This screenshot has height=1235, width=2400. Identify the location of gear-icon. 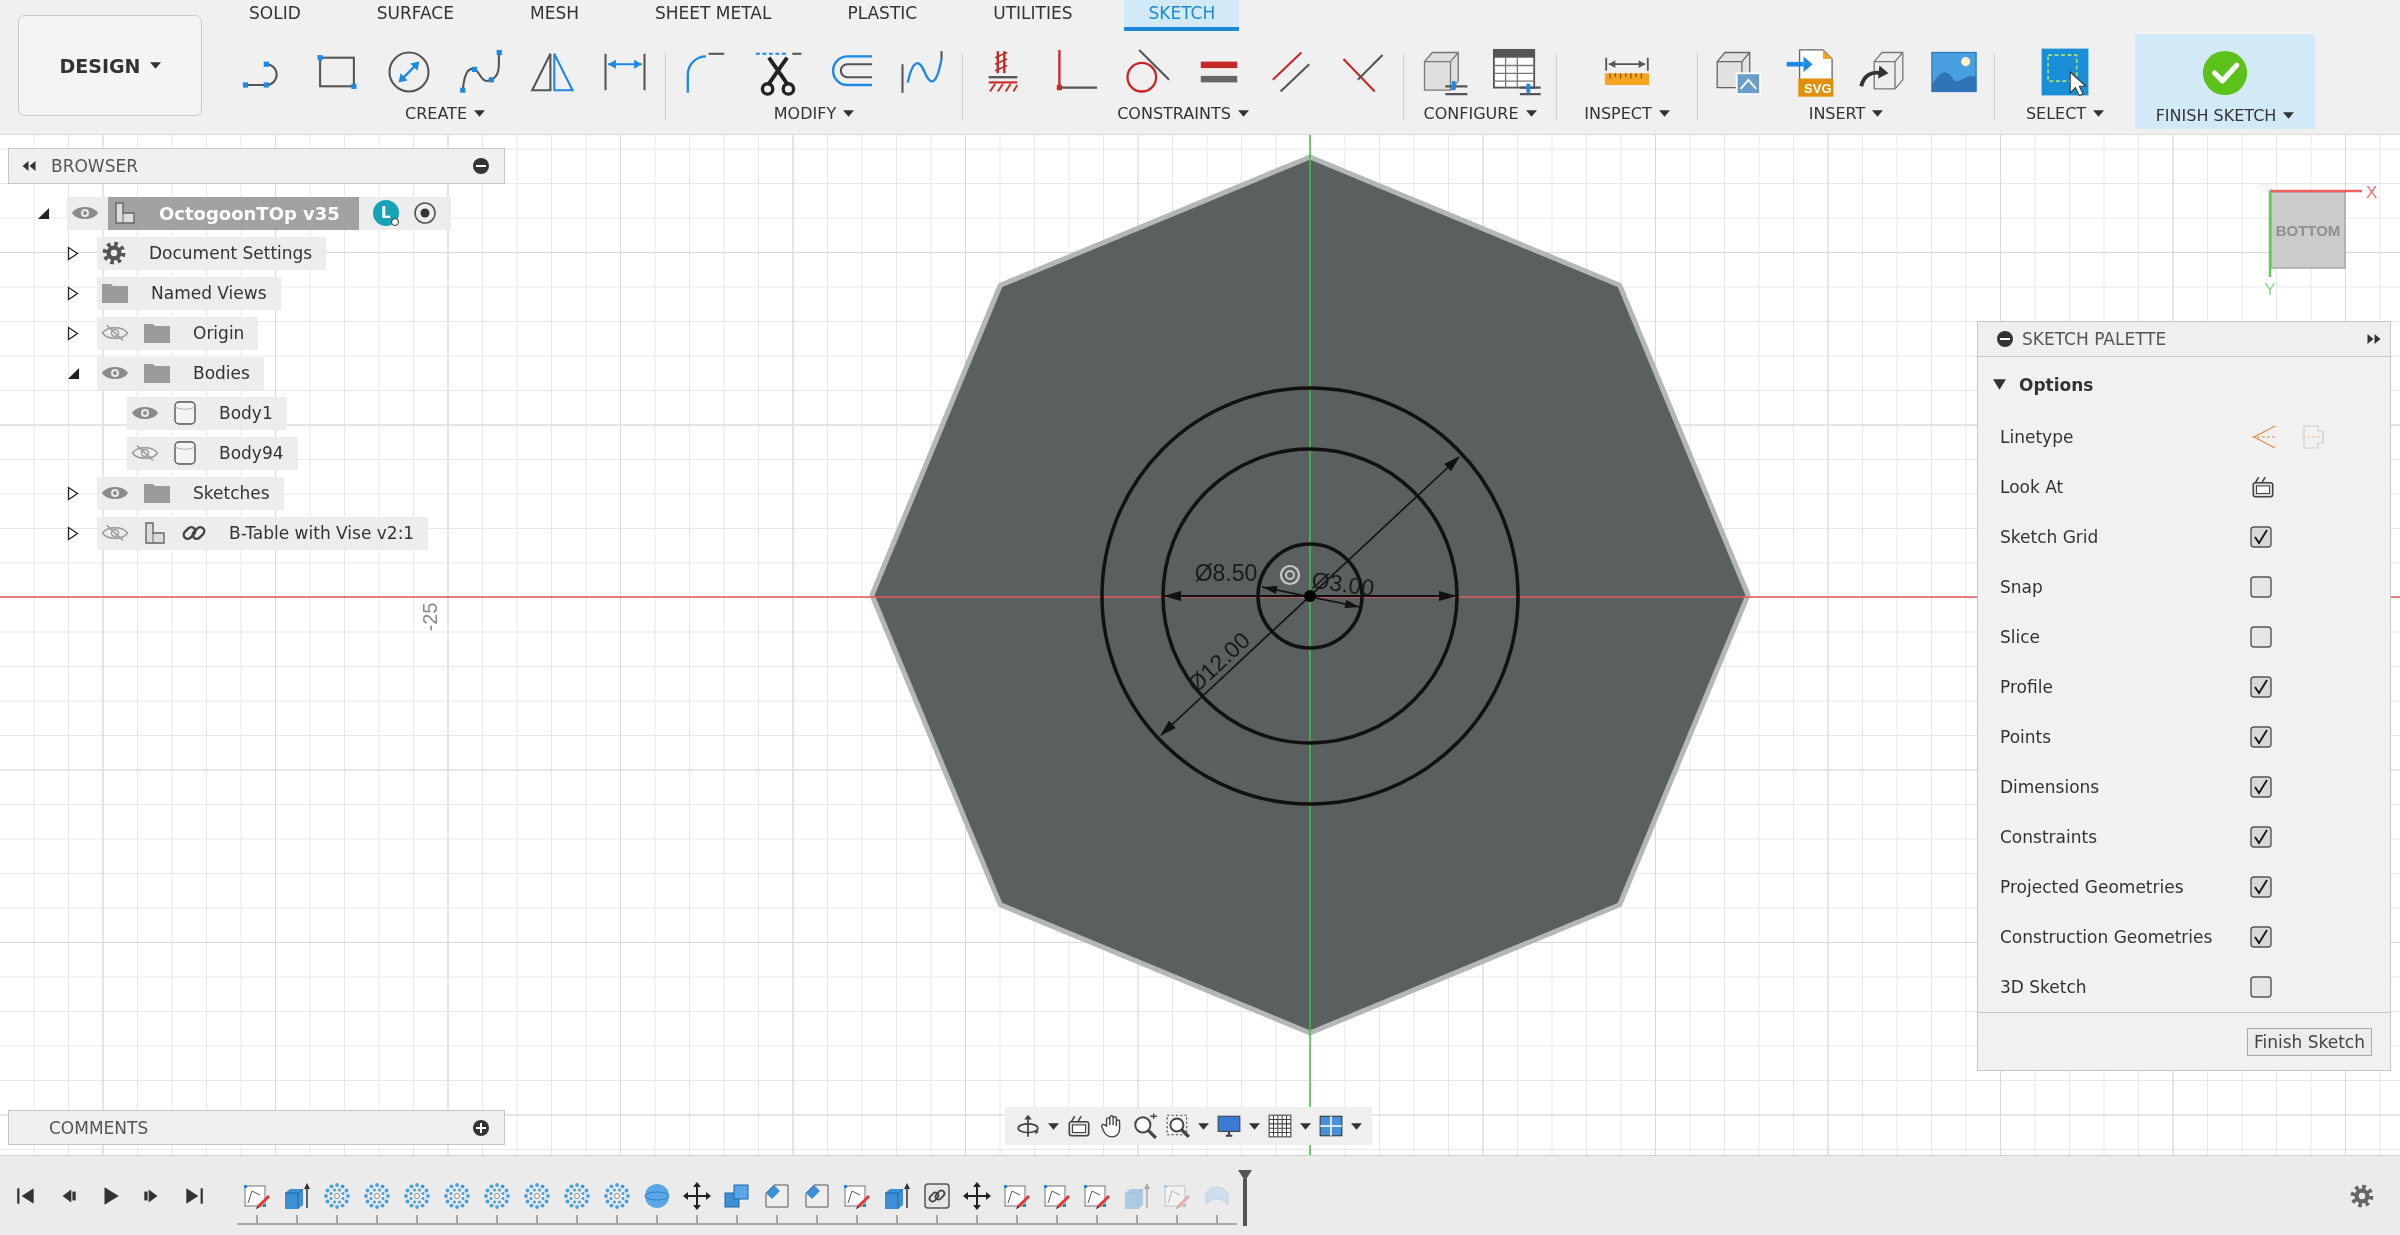
(114, 253).